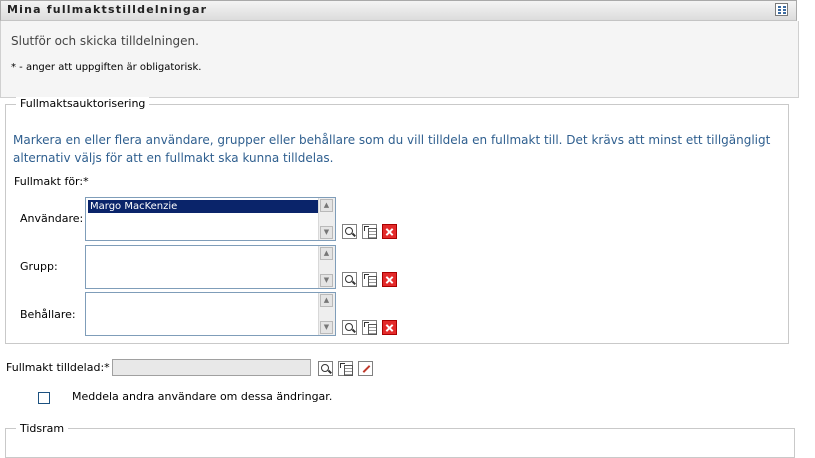 The image size is (815, 458). What do you see at coordinates (58, 367) in the screenshot?
I see `proxy-assigned-label: Fullmakt tilldelad:*` at bounding box center [58, 367].